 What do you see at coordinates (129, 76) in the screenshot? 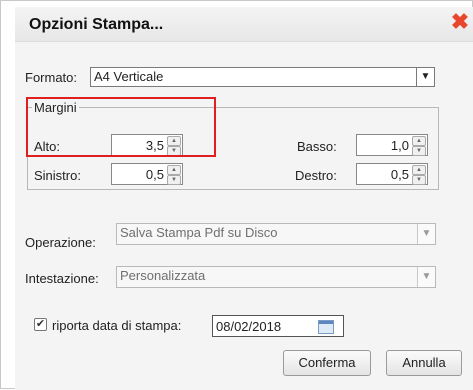
I see `format-value: A4 Verticale` at bounding box center [129, 76].